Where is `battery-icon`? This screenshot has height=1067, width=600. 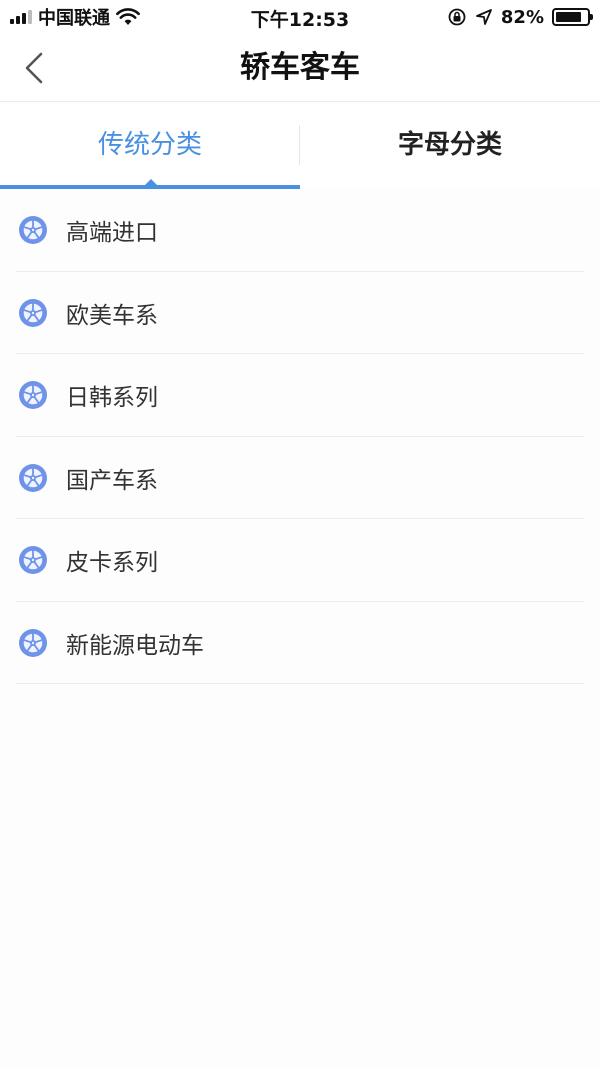
battery-icon is located at coordinates (572, 17).